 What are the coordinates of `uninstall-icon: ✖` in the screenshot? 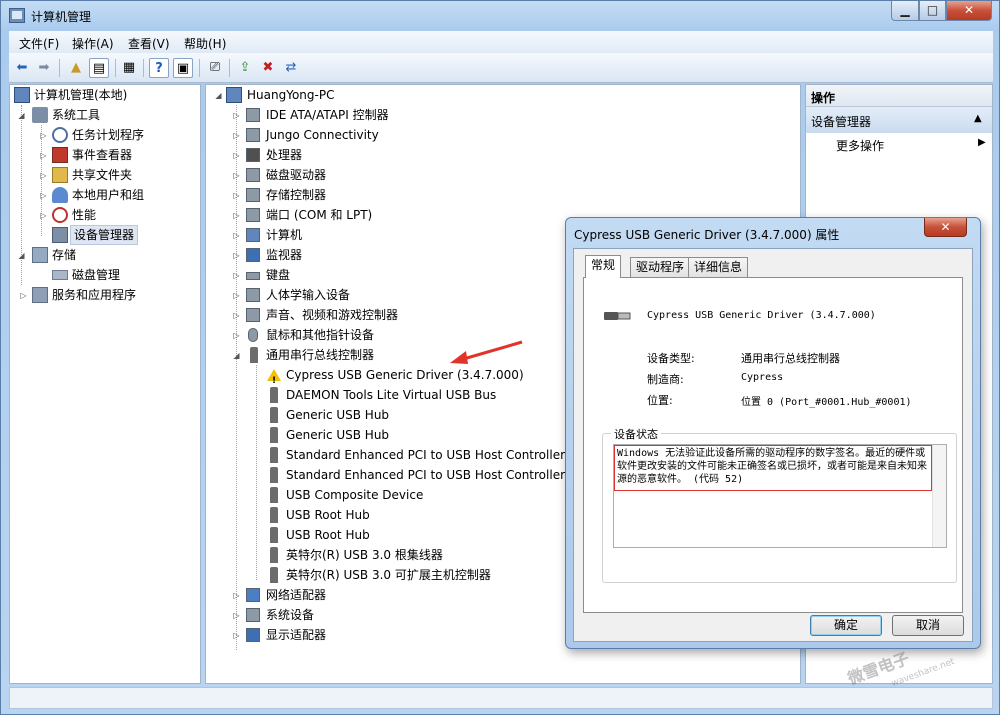 It's located at (268, 68).